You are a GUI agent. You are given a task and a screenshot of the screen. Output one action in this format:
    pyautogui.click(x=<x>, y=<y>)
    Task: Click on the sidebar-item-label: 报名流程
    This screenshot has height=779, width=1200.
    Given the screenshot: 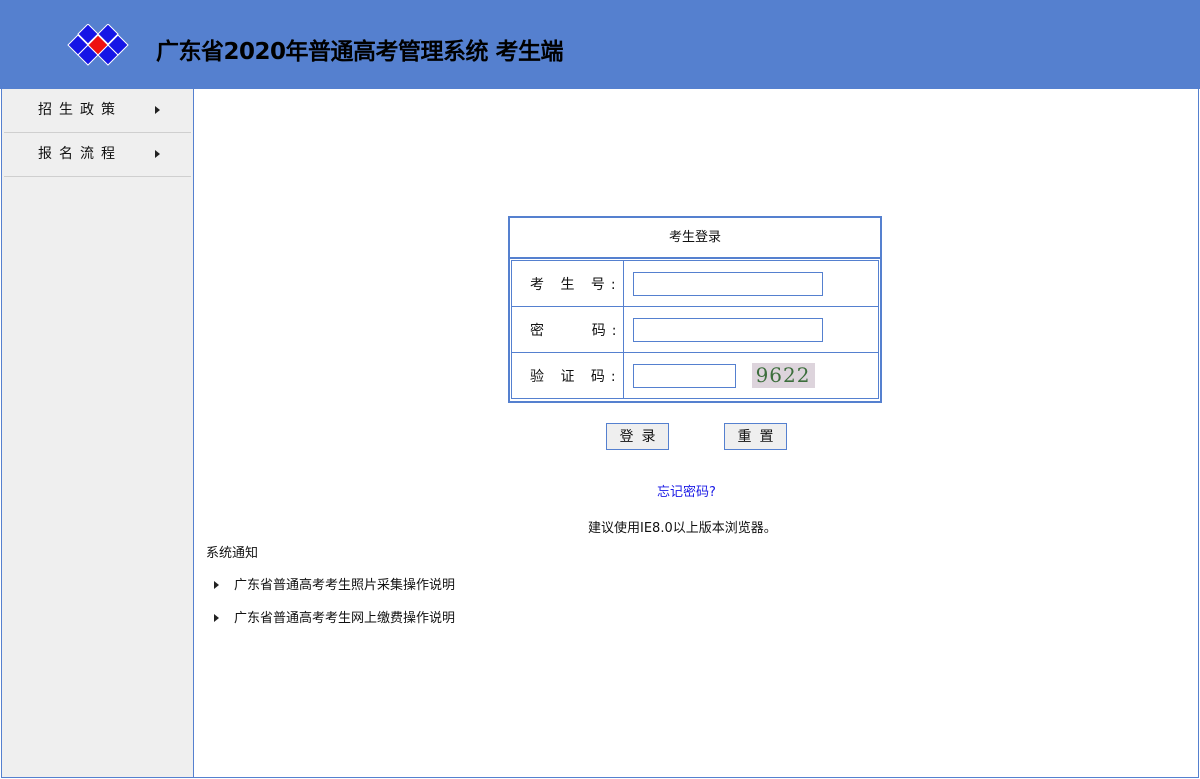 What is the action you would take?
    pyautogui.click(x=80, y=154)
    